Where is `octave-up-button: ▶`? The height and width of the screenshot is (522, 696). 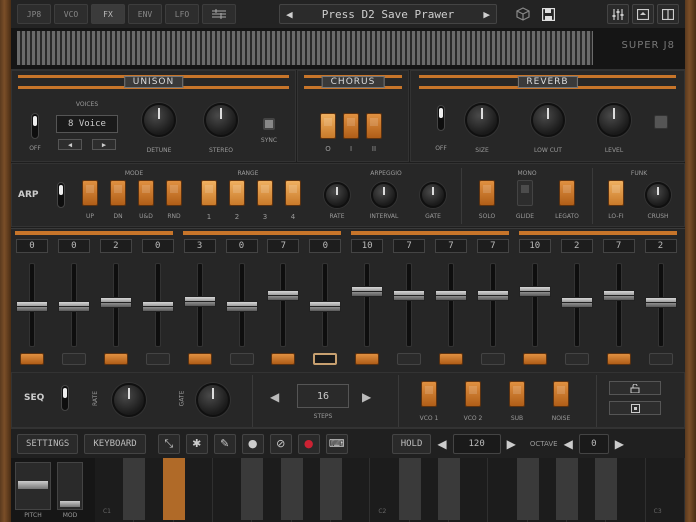 octave-up-button: ▶ is located at coordinates (619, 444).